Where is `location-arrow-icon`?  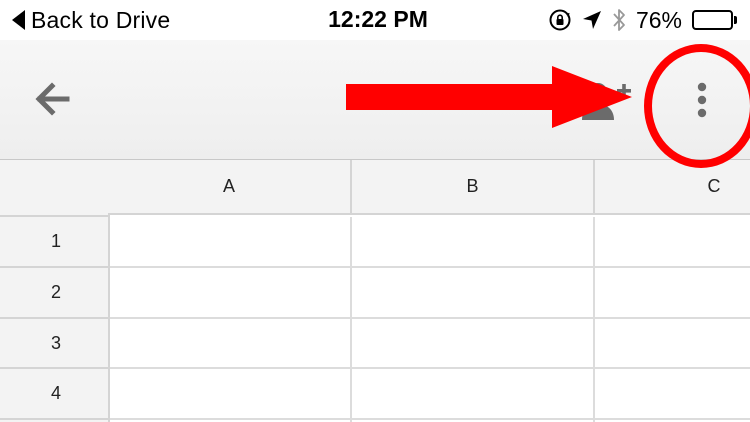 location-arrow-icon is located at coordinates (592, 20).